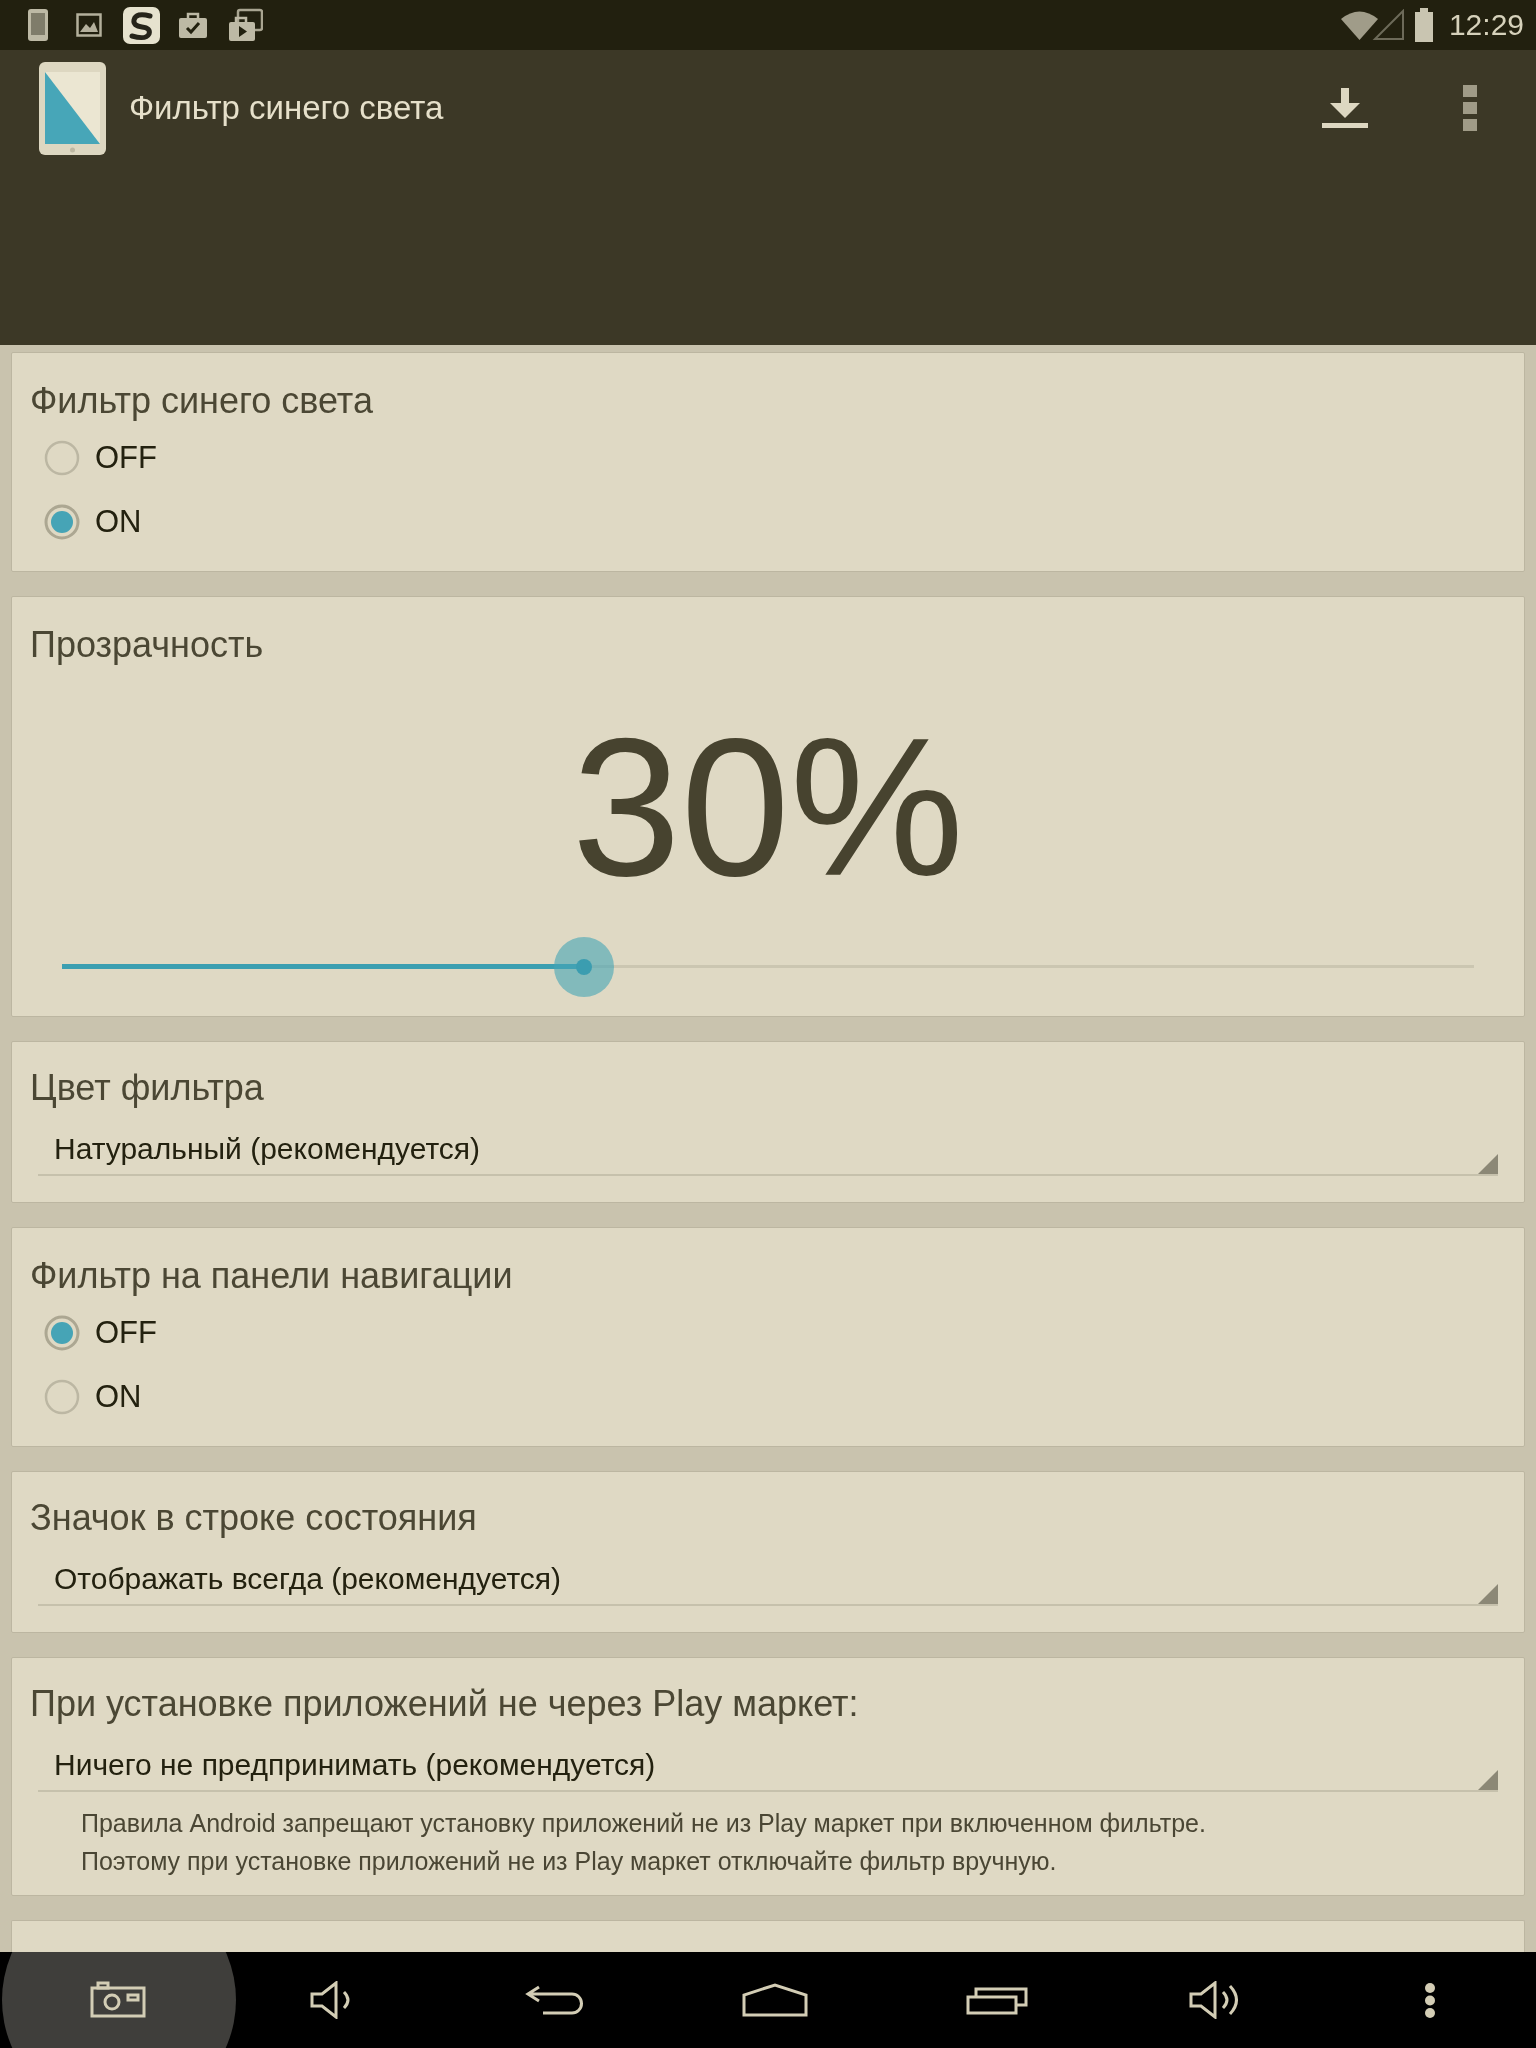 The width and height of the screenshot is (1536, 2048). I want to click on percentage-reading: 30%, so click(768, 808).